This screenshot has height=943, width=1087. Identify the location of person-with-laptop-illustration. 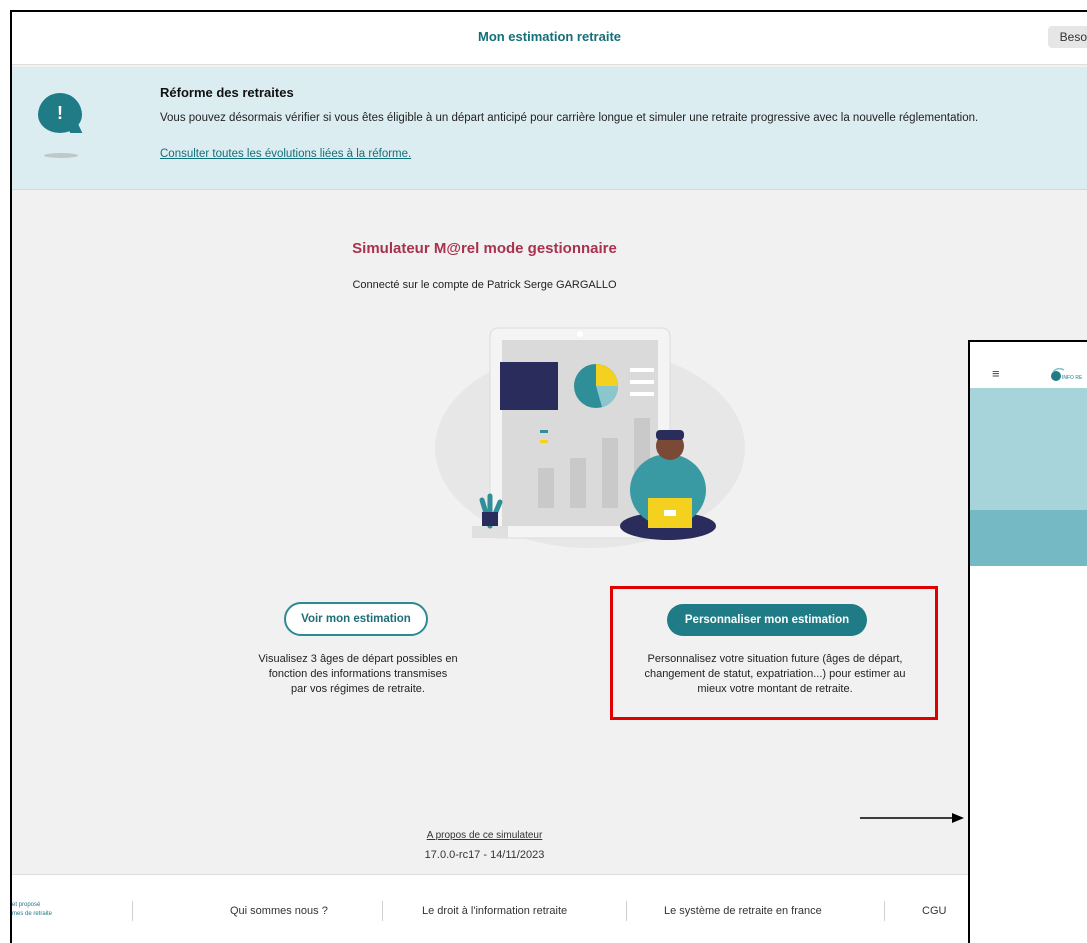
(590, 437).